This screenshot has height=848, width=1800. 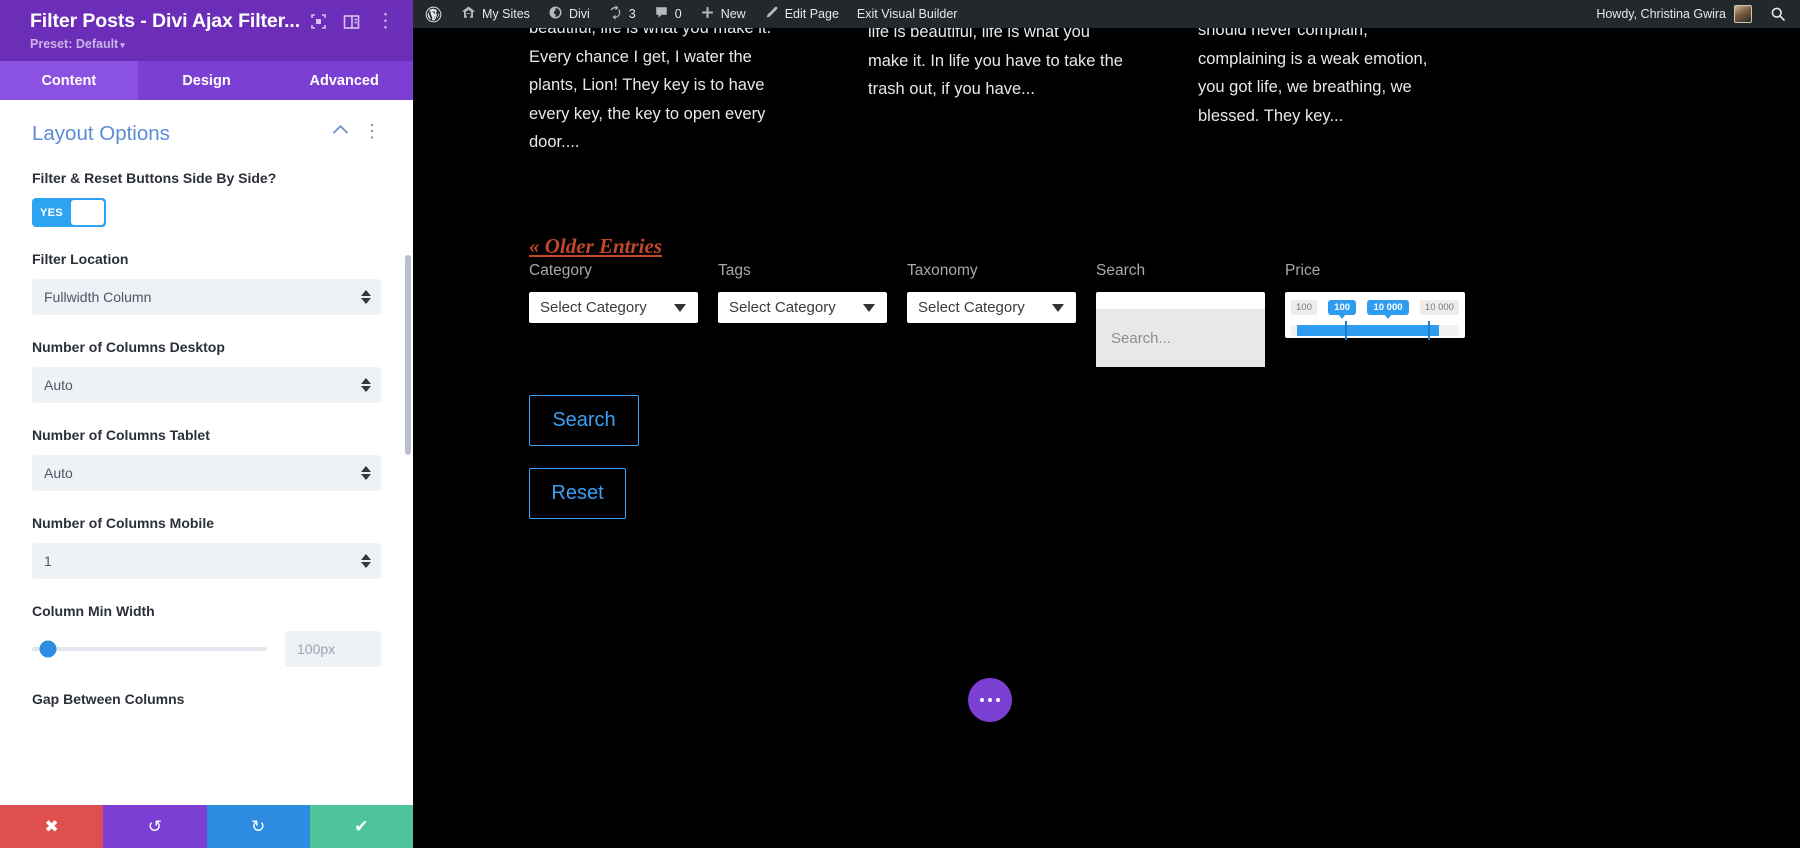 I want to click on slider-handle-min, so click(x=1346, y=330).